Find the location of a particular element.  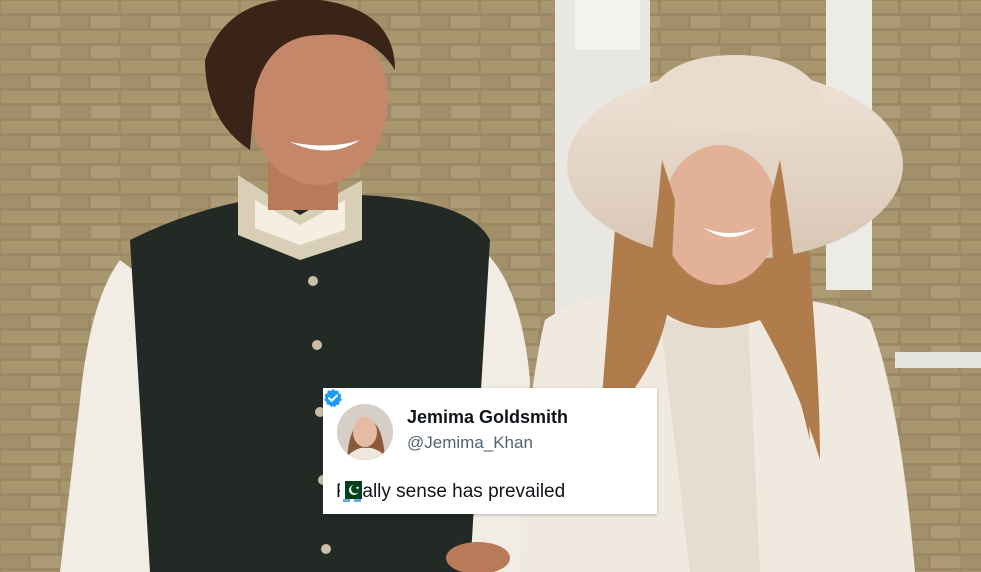

tweet-text: Finally sense has prevailed is located at coordinates (450, 492).